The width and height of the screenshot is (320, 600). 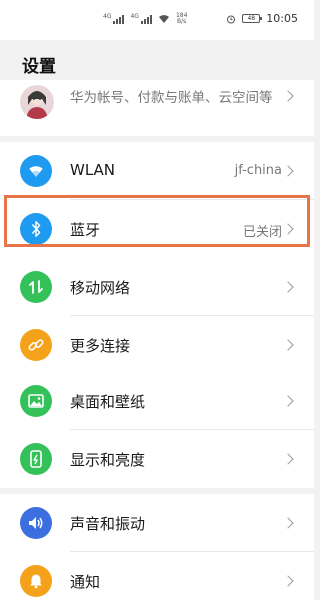 I want to click on status-indicators: 4G 4G 184 B/s, so click(x=145, y=19).